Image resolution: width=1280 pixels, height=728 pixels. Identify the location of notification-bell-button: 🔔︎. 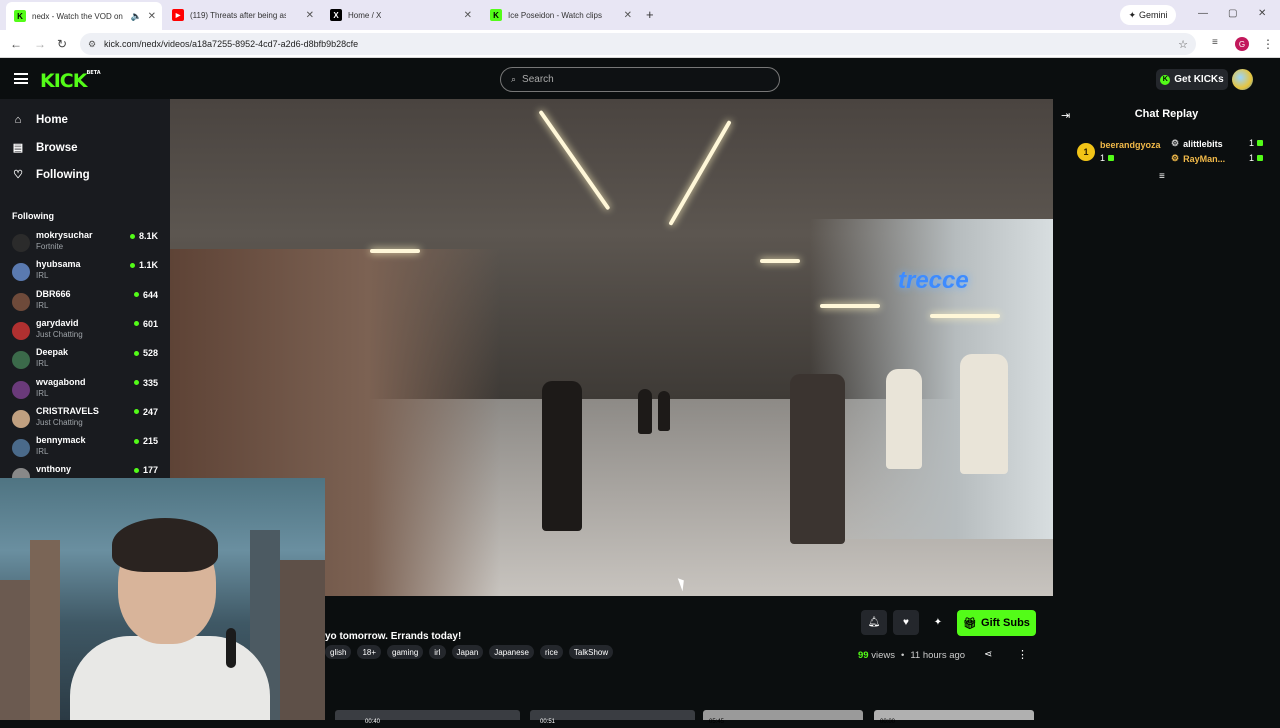
(874, 622).